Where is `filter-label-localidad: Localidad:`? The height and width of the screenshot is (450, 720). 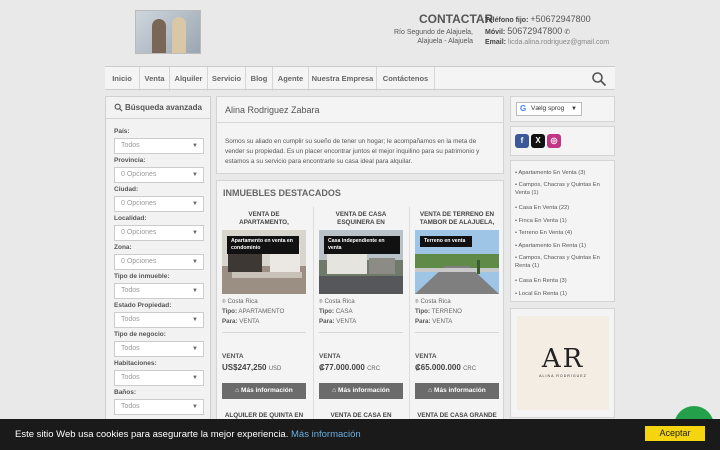 filter-label-localidad: Localidad: is located at coordinates (130, 218).